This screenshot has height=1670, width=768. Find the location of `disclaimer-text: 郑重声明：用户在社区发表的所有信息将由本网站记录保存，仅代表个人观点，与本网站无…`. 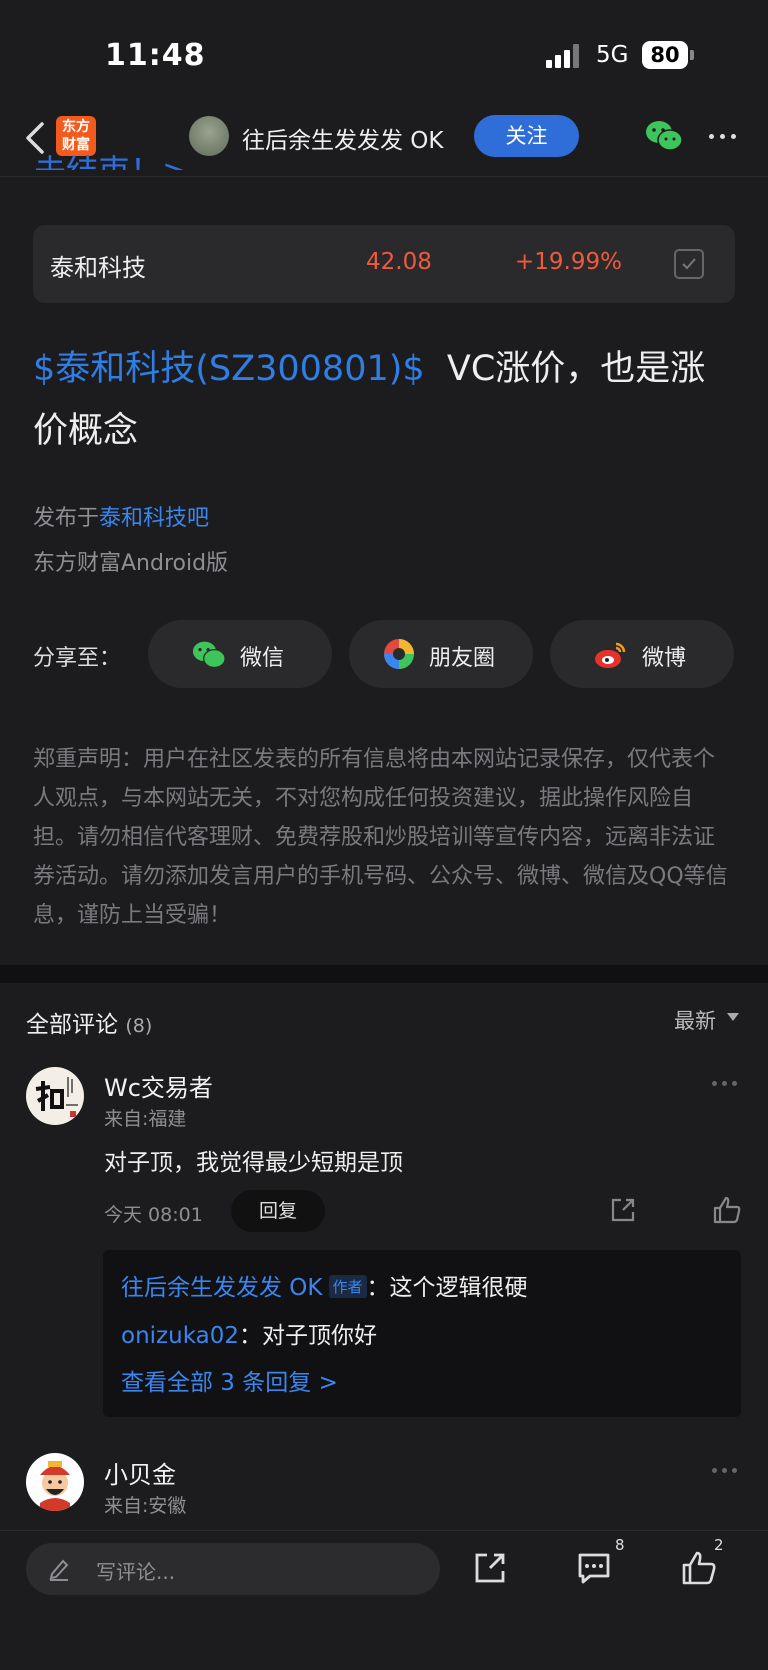

disclaimer-text: 郑重声明：用户在社区发表的所有信息将由本网站记录保存，仅代表个人观点，与本网站无… is located at coordinates (380, 837).